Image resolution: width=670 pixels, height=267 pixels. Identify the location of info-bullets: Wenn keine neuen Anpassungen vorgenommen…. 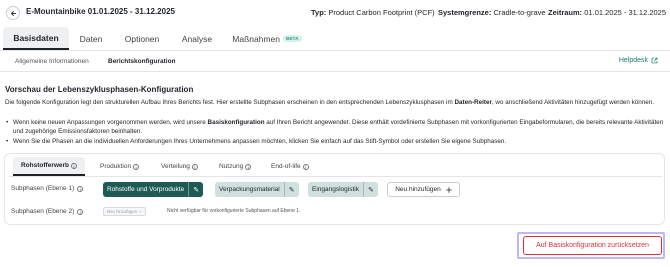
(335, 132).